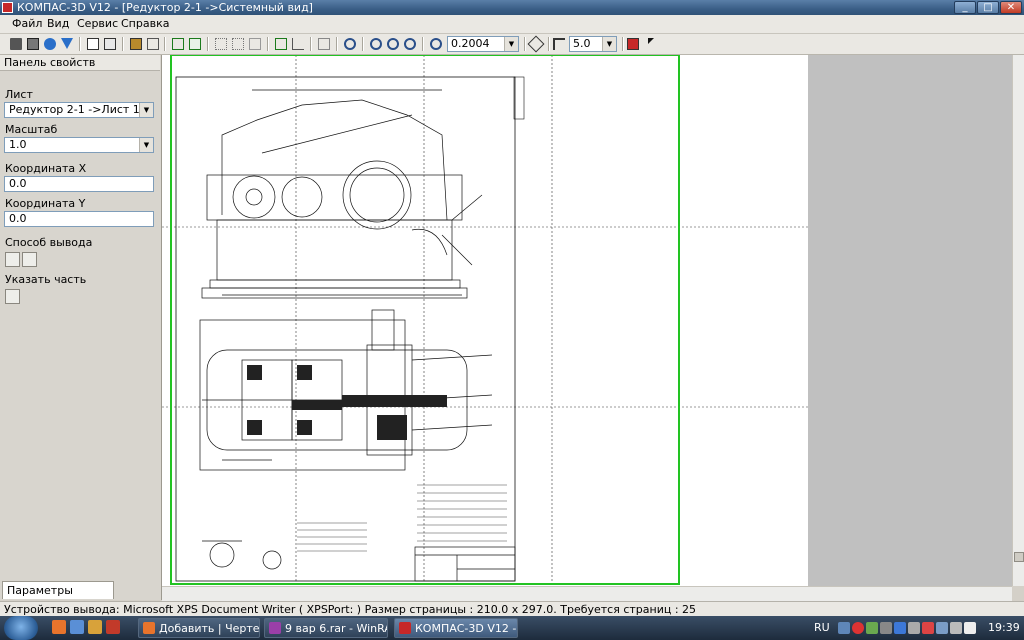 The image size is (1024, 640). Describe the element at coordinates (79, 184) in the screenshot. I see `coord-x-field: 0.0` at that location.